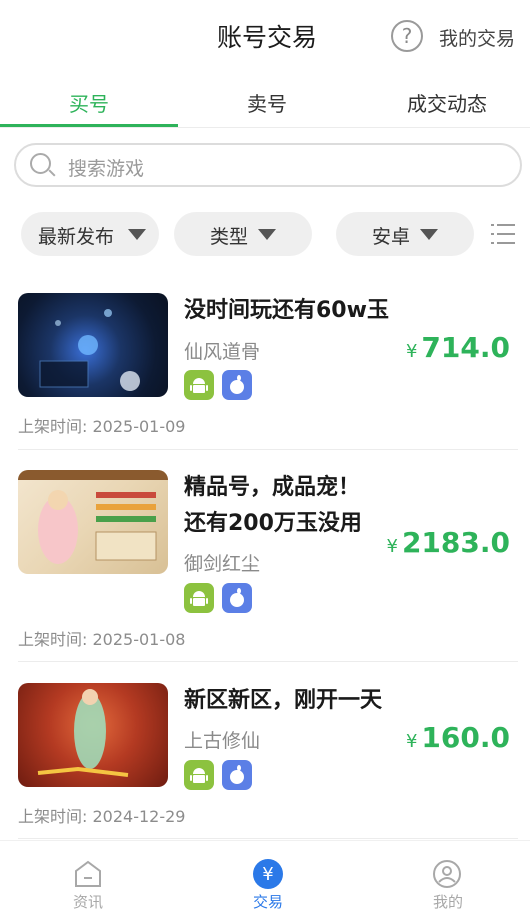  What do you see at coordinates (88, 873) in the screenshot?
I see `news-icon` at bounding box center [88, 873].